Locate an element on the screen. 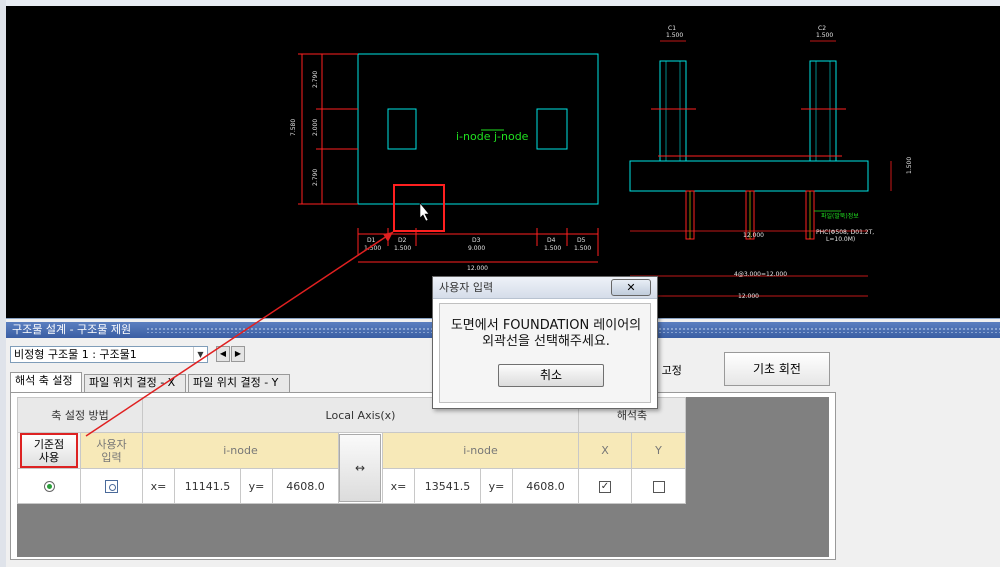 The image size is (1000, 567). plan-dimensions is located at coordinates (448, 158).